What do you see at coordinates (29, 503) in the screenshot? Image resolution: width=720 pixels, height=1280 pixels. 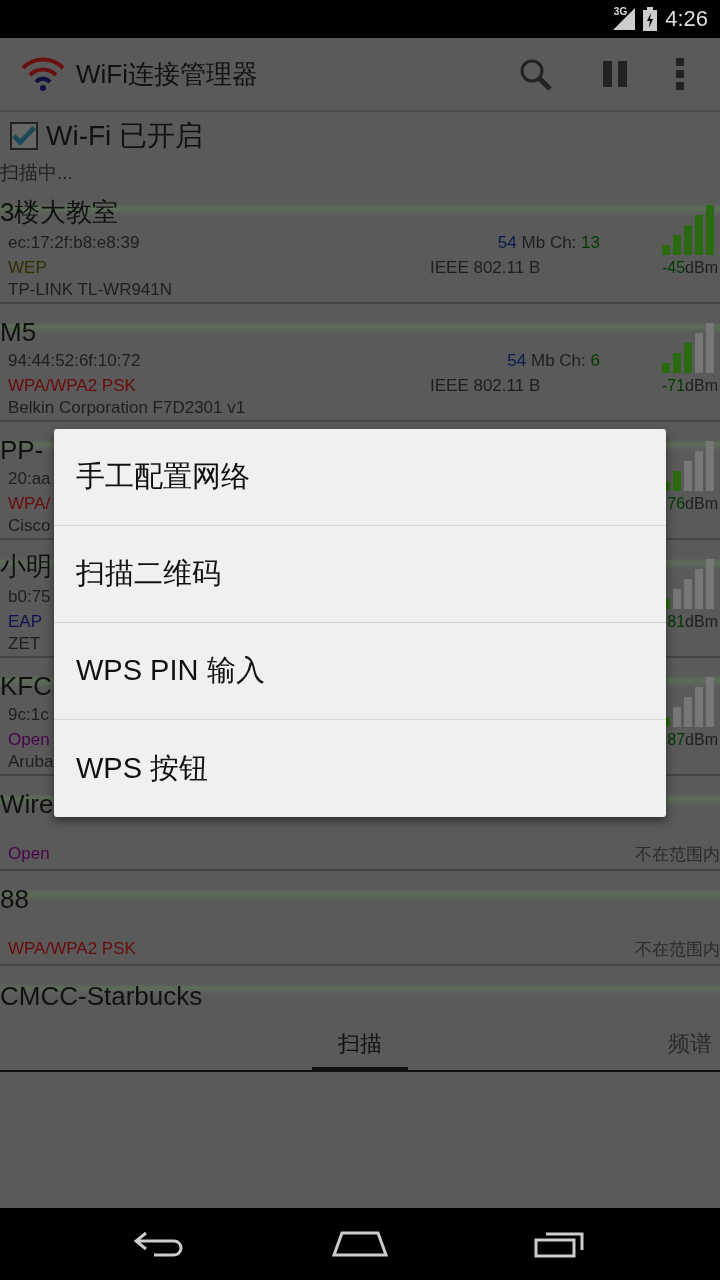 I see `security-type: WPA/` at bounding box center [29, 503].